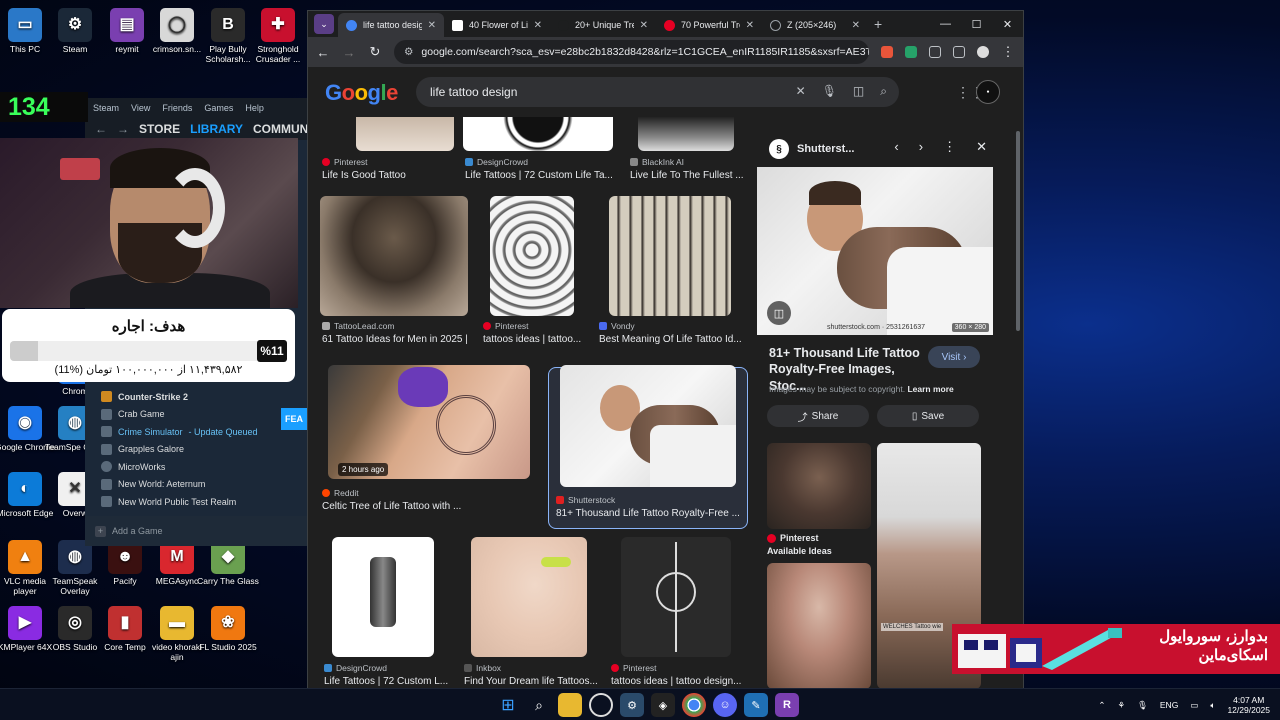 Image resolution: width=1280 pixels, height=720 pixels. I want to click on steam-game-row: Counter-Strike 2, so click(196, 397).